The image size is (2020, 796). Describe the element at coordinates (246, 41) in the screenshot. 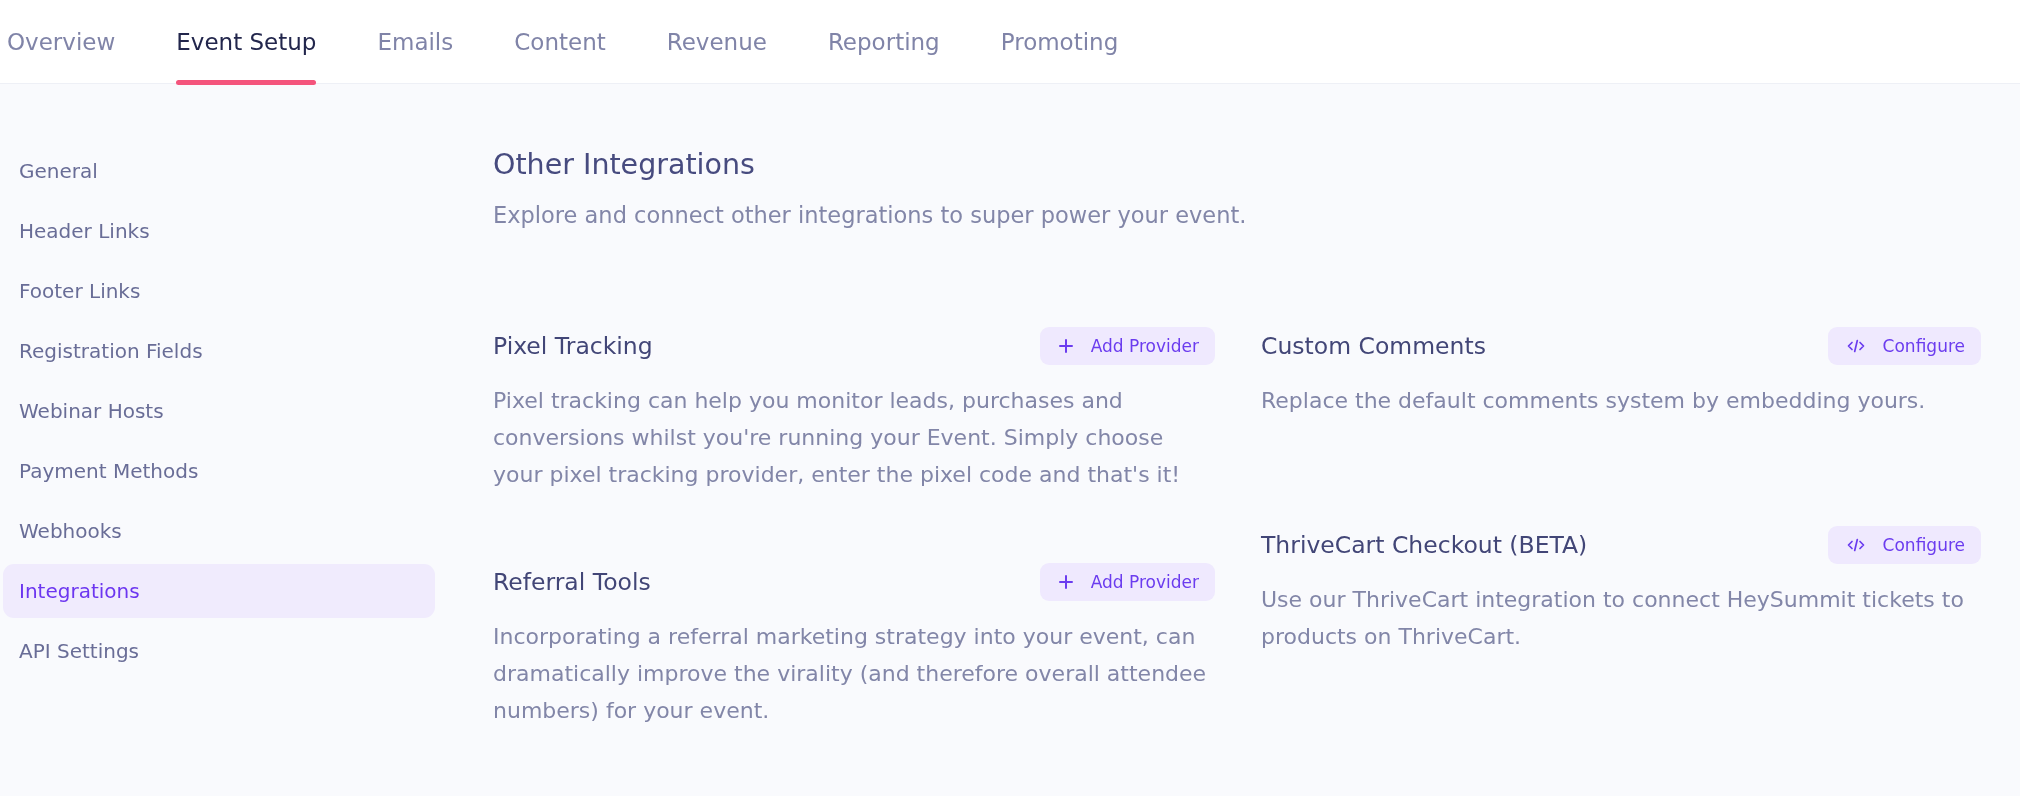

I see `nav-tab: Event Setup` at that location.